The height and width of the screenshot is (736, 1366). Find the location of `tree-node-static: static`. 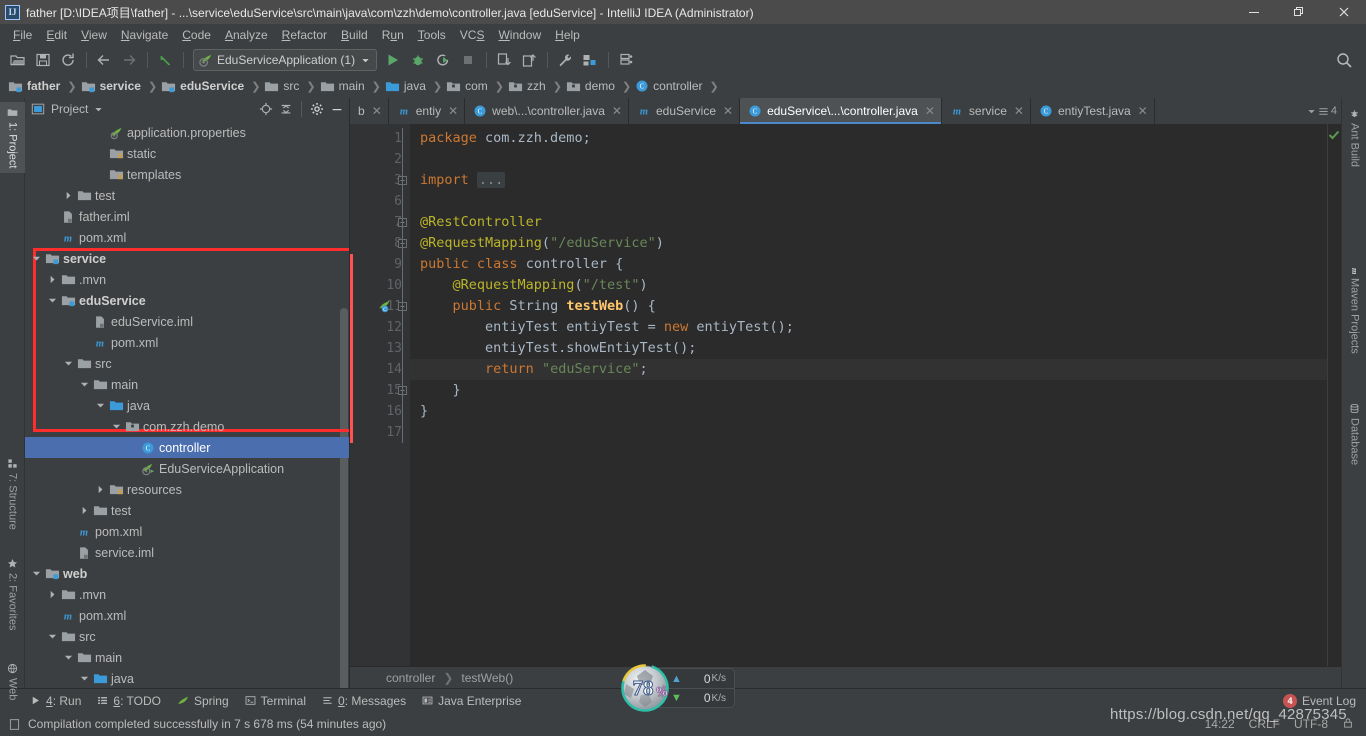

tree-node-static: static is located at coordinates (187, 153).